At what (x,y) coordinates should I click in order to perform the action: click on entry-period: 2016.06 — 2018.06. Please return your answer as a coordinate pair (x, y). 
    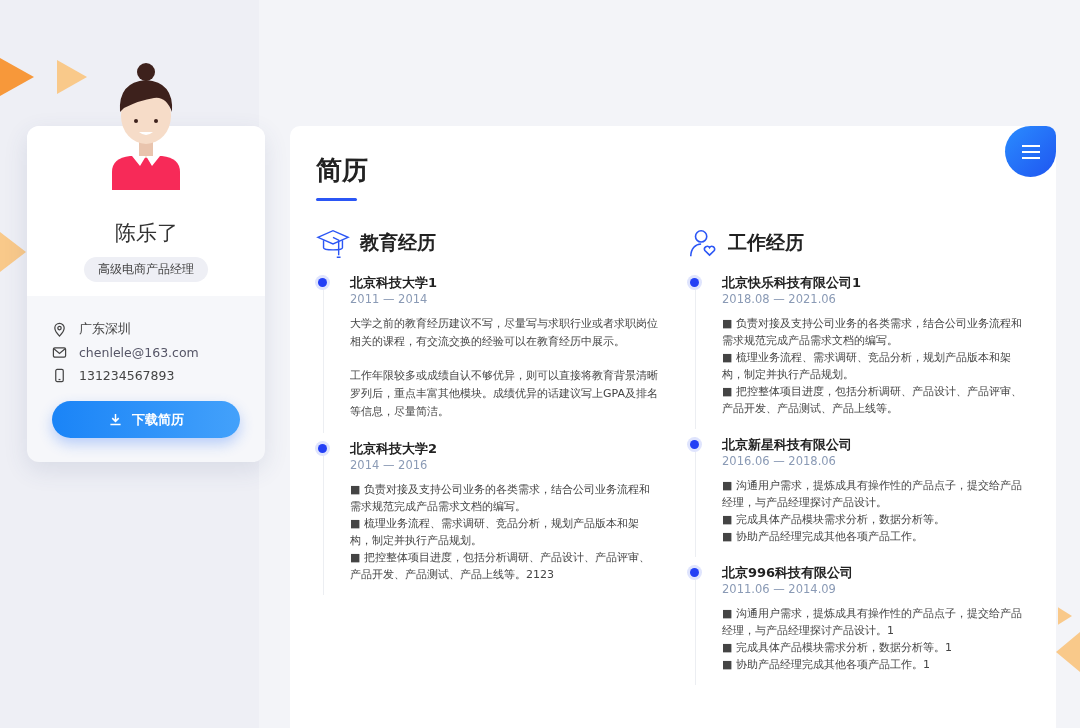
    Looking at the image, I should click on (779, 461).